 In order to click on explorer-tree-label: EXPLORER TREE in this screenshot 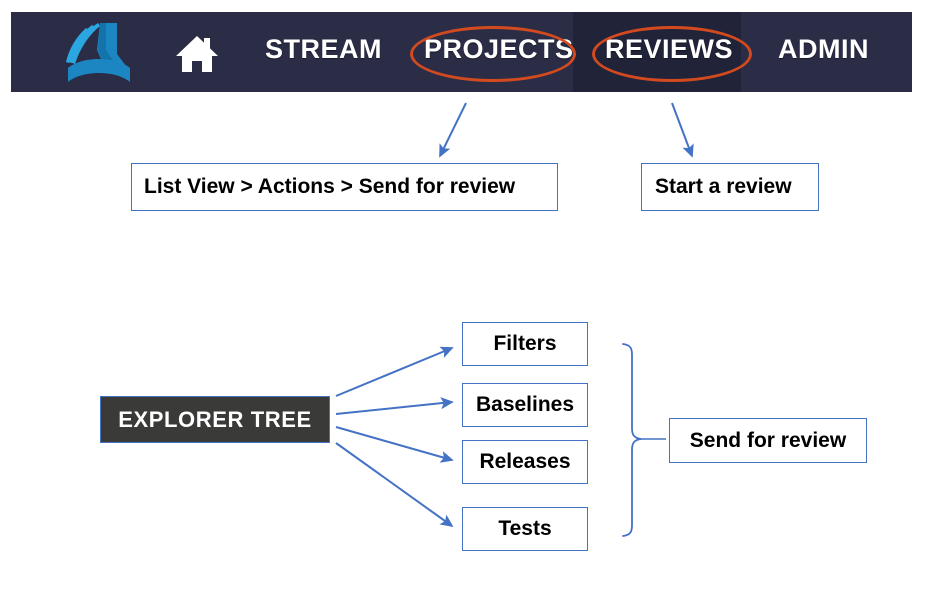, I will do `click(215, 419)`.